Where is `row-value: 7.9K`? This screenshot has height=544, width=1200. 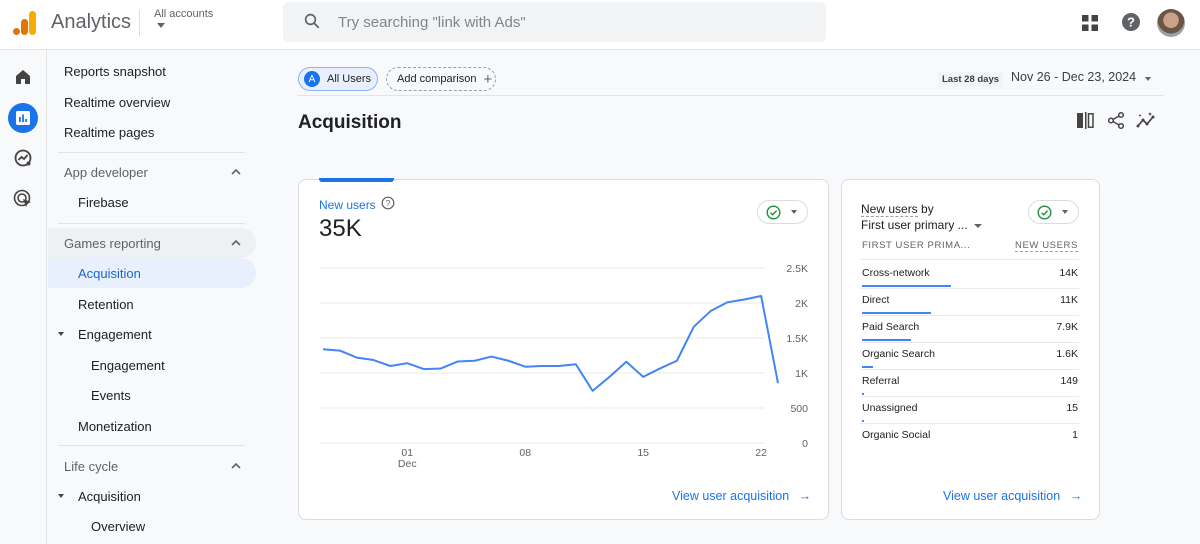 row-value: 7.9K is located at coordinates (1067, 327).